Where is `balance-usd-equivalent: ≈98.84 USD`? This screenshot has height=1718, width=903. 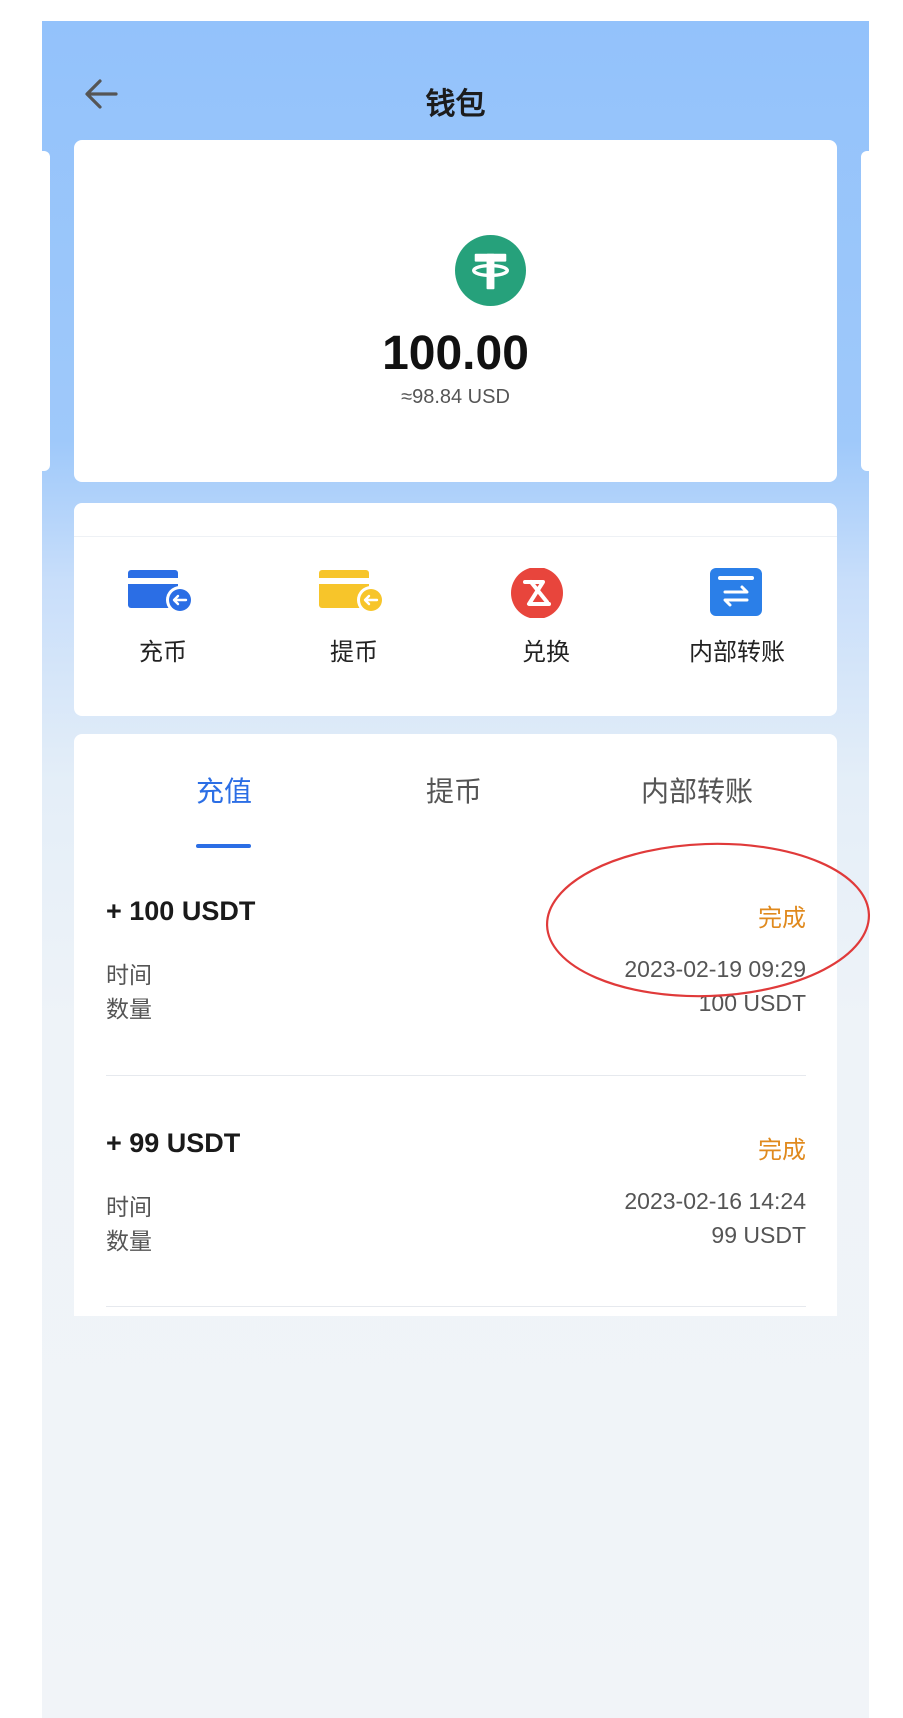
balance-usd-equivalent: ≈98.84 USD is located at coordinates (455, 397).